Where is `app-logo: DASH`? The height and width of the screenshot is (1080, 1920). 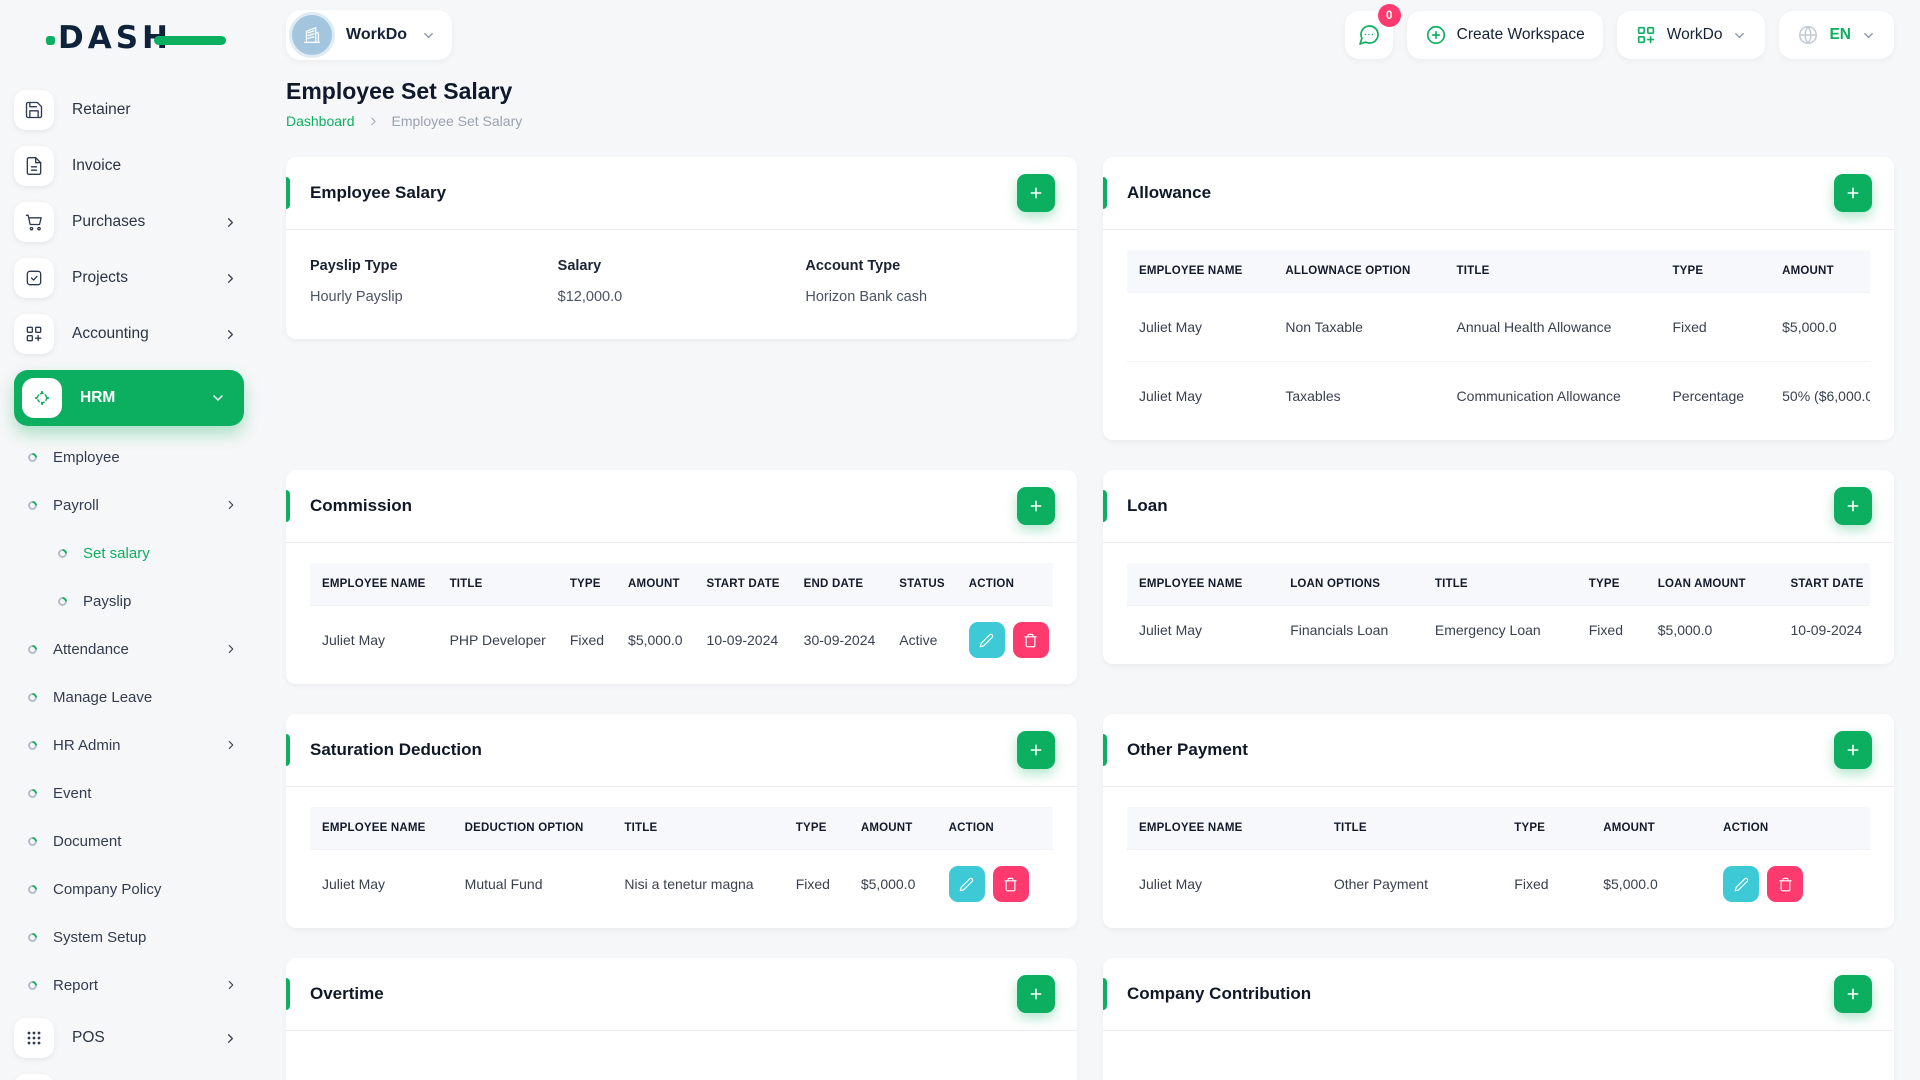 app-logo: DASH is located at coordinates (136, 40).